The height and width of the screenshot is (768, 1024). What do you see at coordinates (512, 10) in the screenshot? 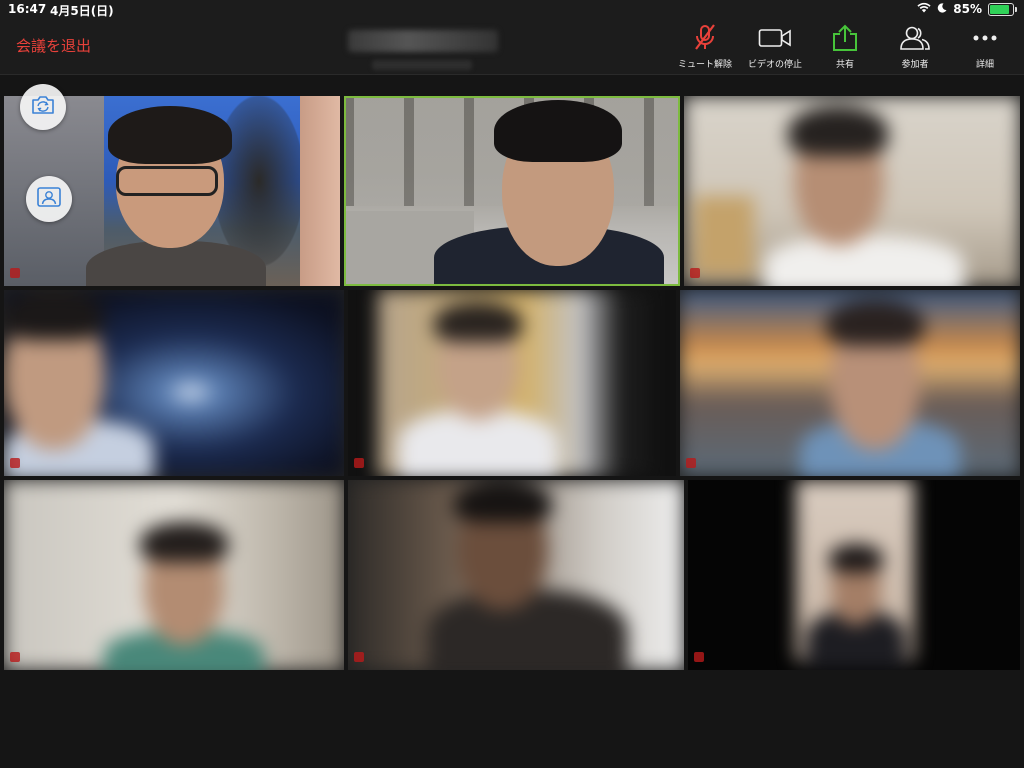
I see `status-bar: 16:47 4月5日(日) 85%` at bounding box center [512, 10].